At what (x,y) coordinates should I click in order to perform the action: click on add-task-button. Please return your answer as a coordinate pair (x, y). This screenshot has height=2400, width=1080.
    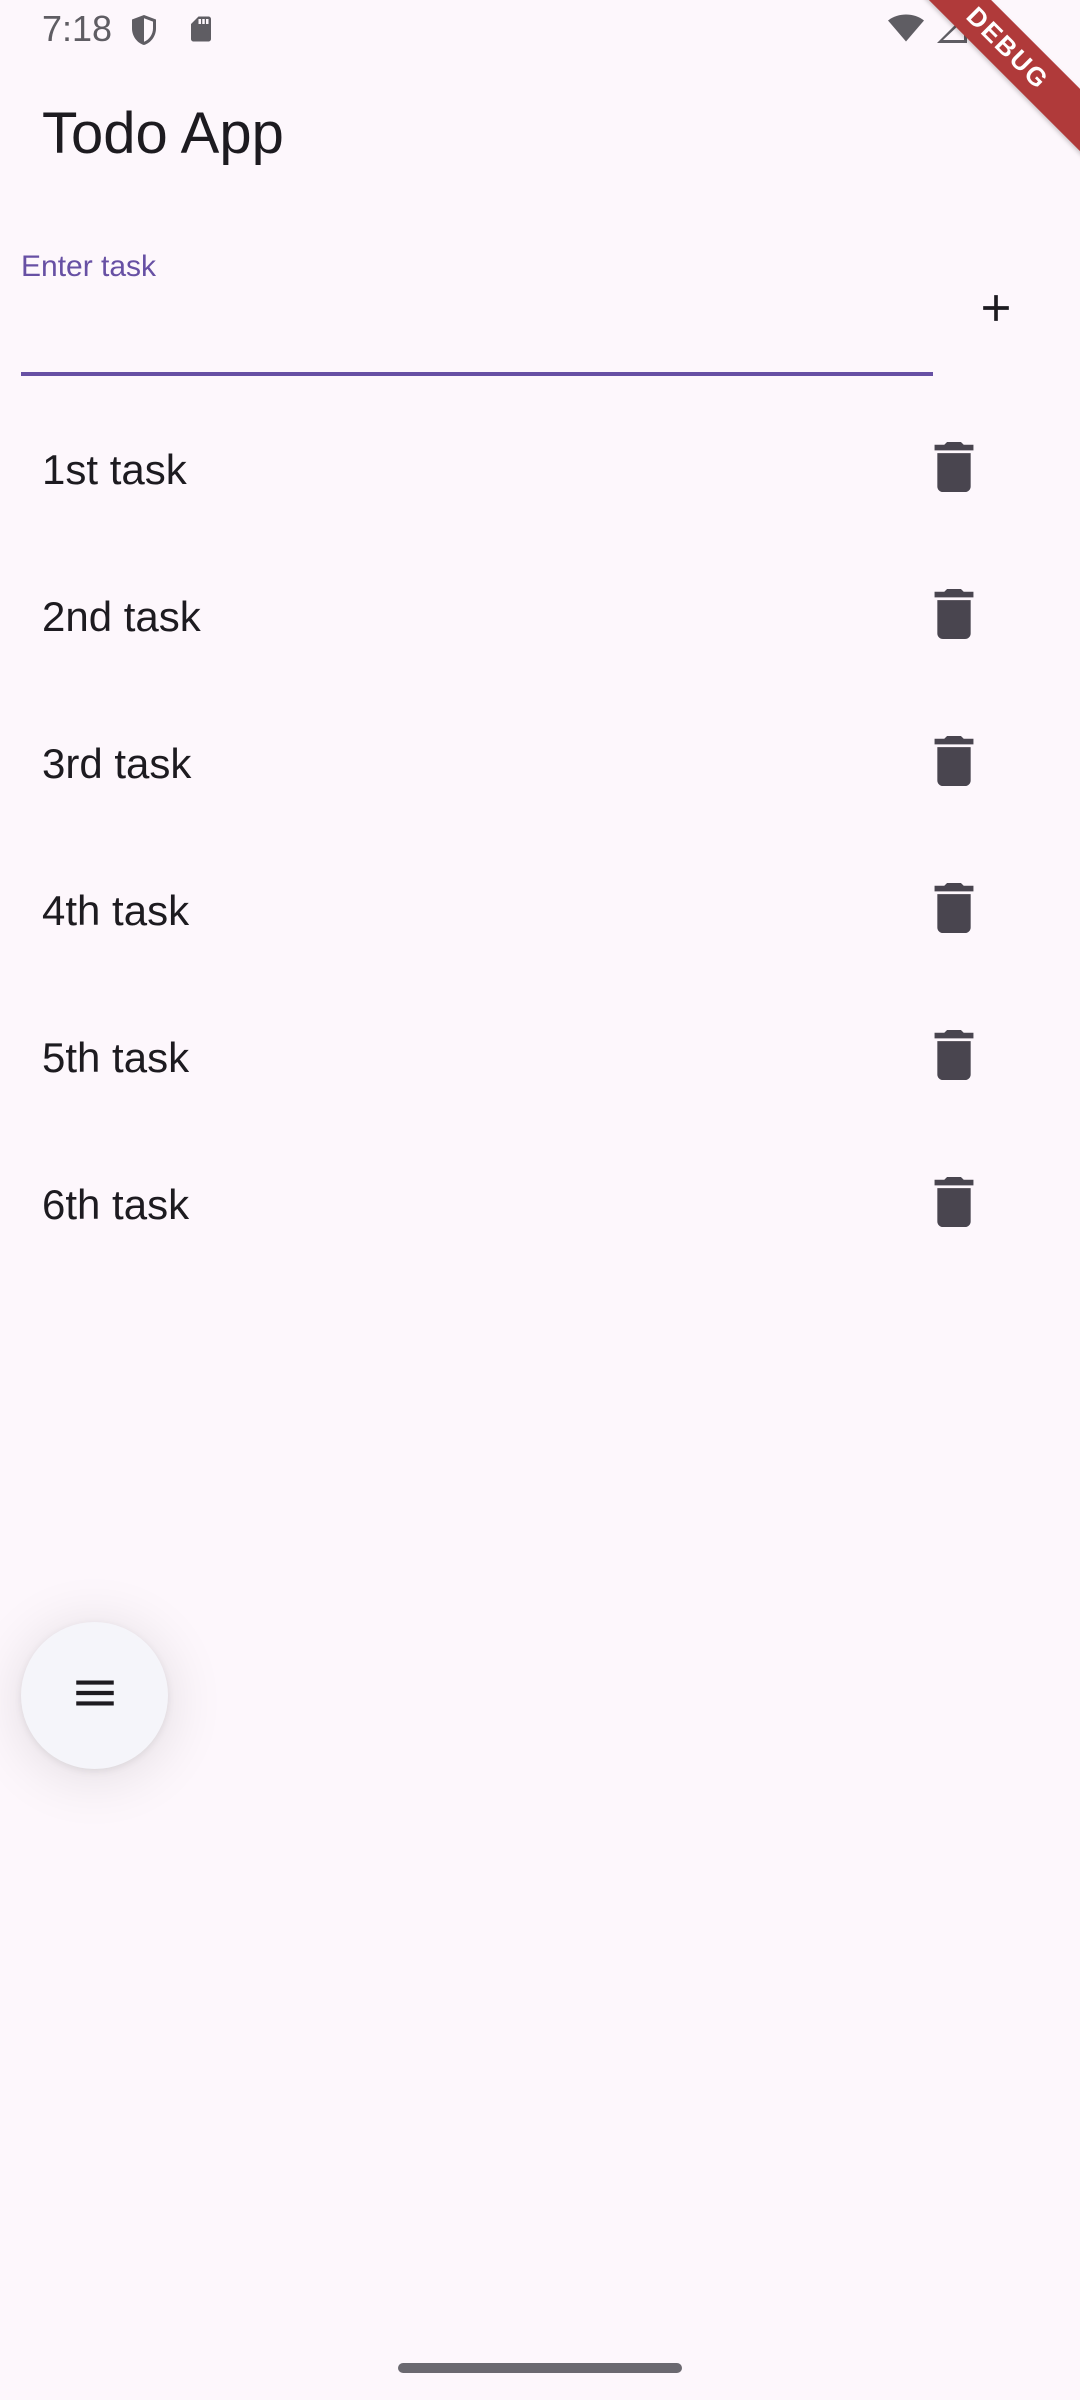
    Looking at the image, I should click on (996, 310).